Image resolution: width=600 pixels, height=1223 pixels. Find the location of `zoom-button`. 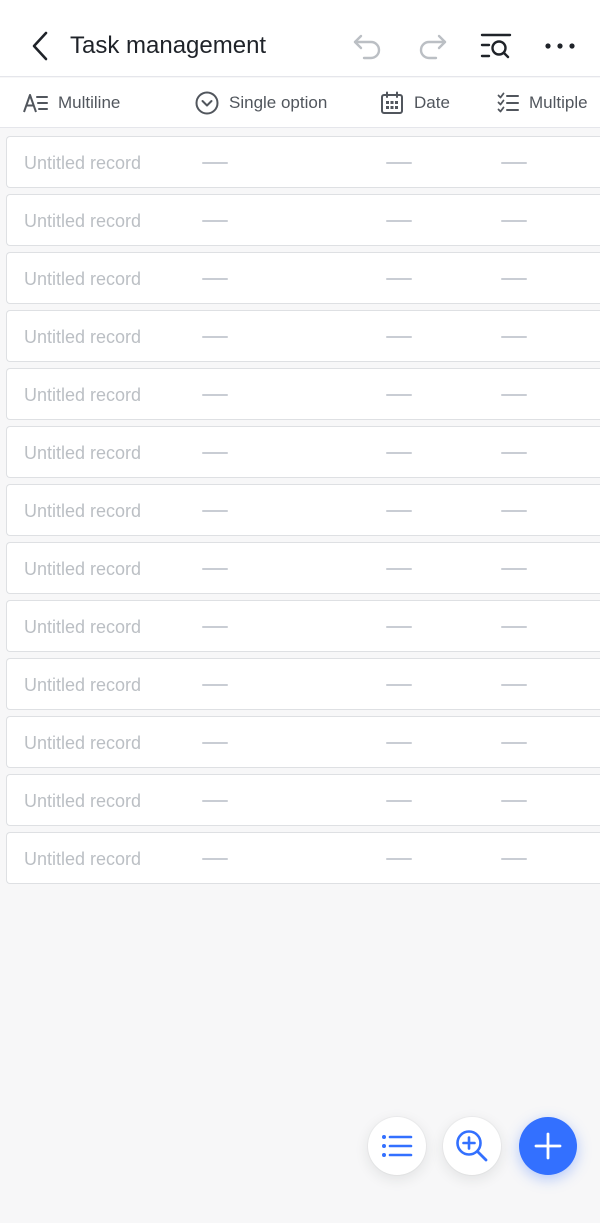

zoom-button is located at coordinates (472, 1146).